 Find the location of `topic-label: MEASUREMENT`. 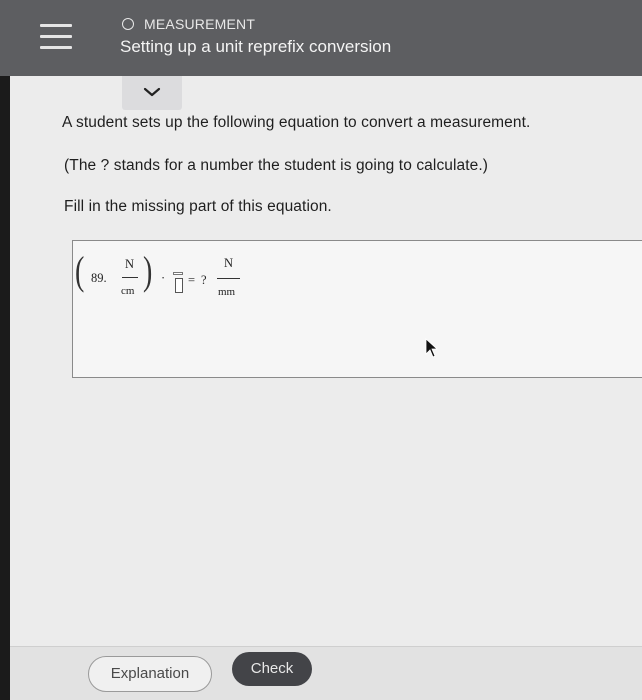

topic-label: MEASUREMENT is located at coordinates (200, 24).